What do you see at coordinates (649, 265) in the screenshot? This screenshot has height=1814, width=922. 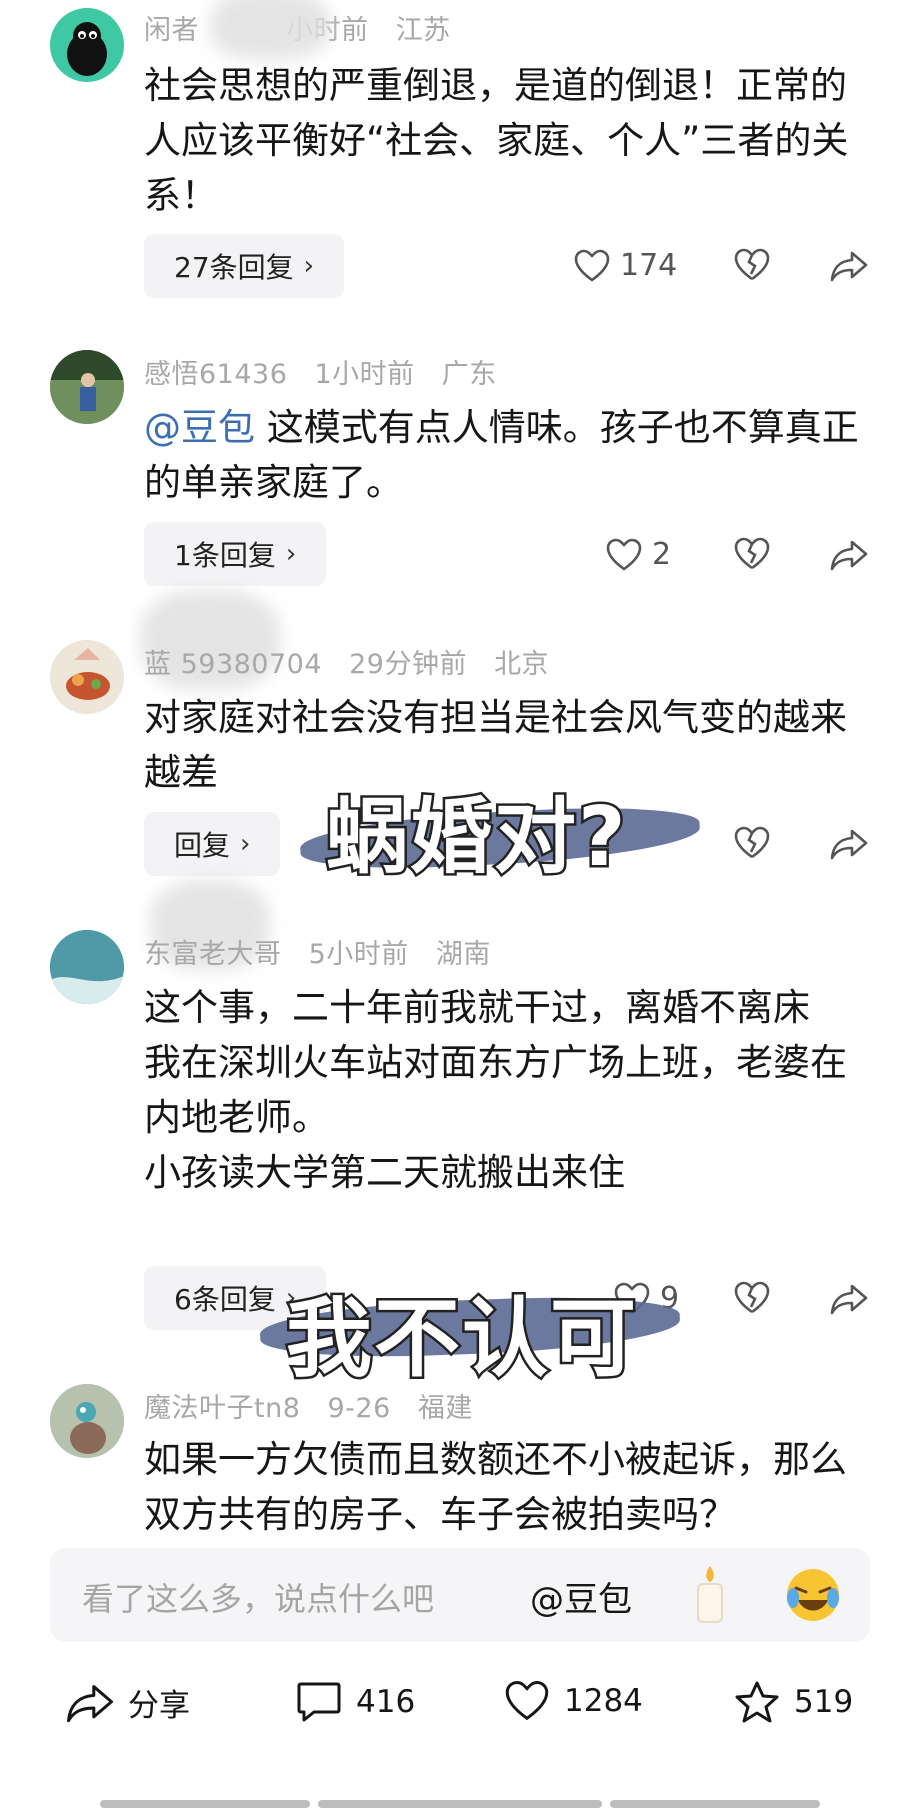 I see `like-count: 174` at bounding box center [649, 265].